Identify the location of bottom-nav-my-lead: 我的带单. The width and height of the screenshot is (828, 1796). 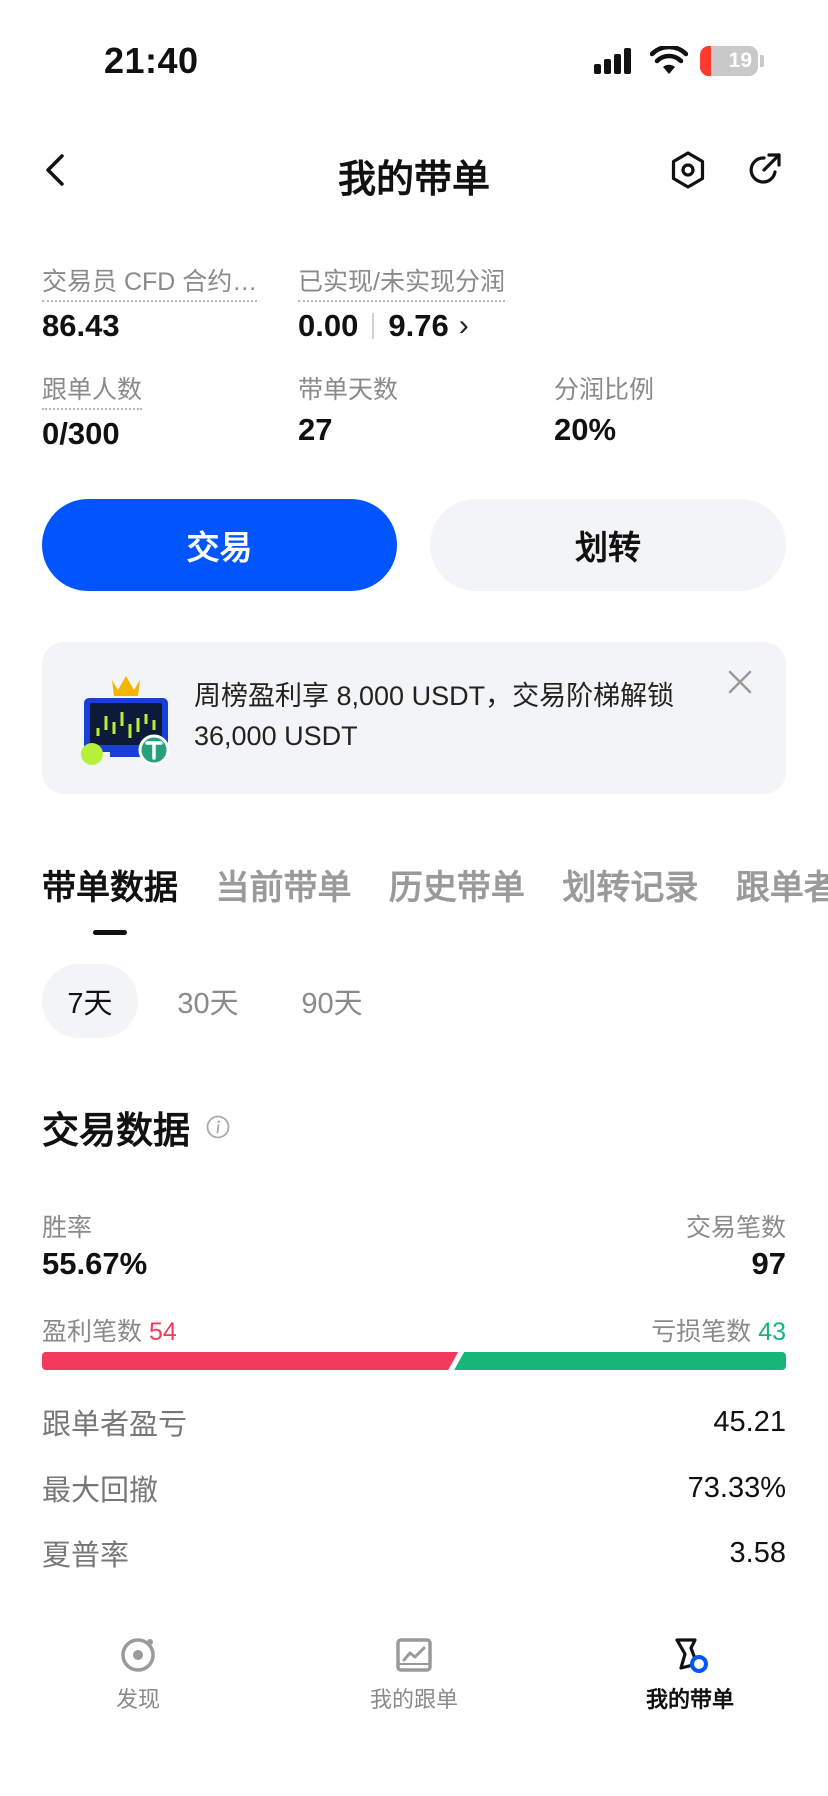
(690, 1674).